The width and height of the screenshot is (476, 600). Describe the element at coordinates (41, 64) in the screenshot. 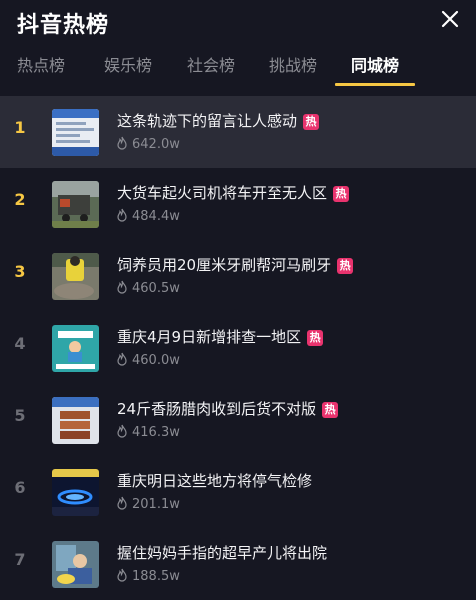

I see `tab-hot: 热点榜` at that location.